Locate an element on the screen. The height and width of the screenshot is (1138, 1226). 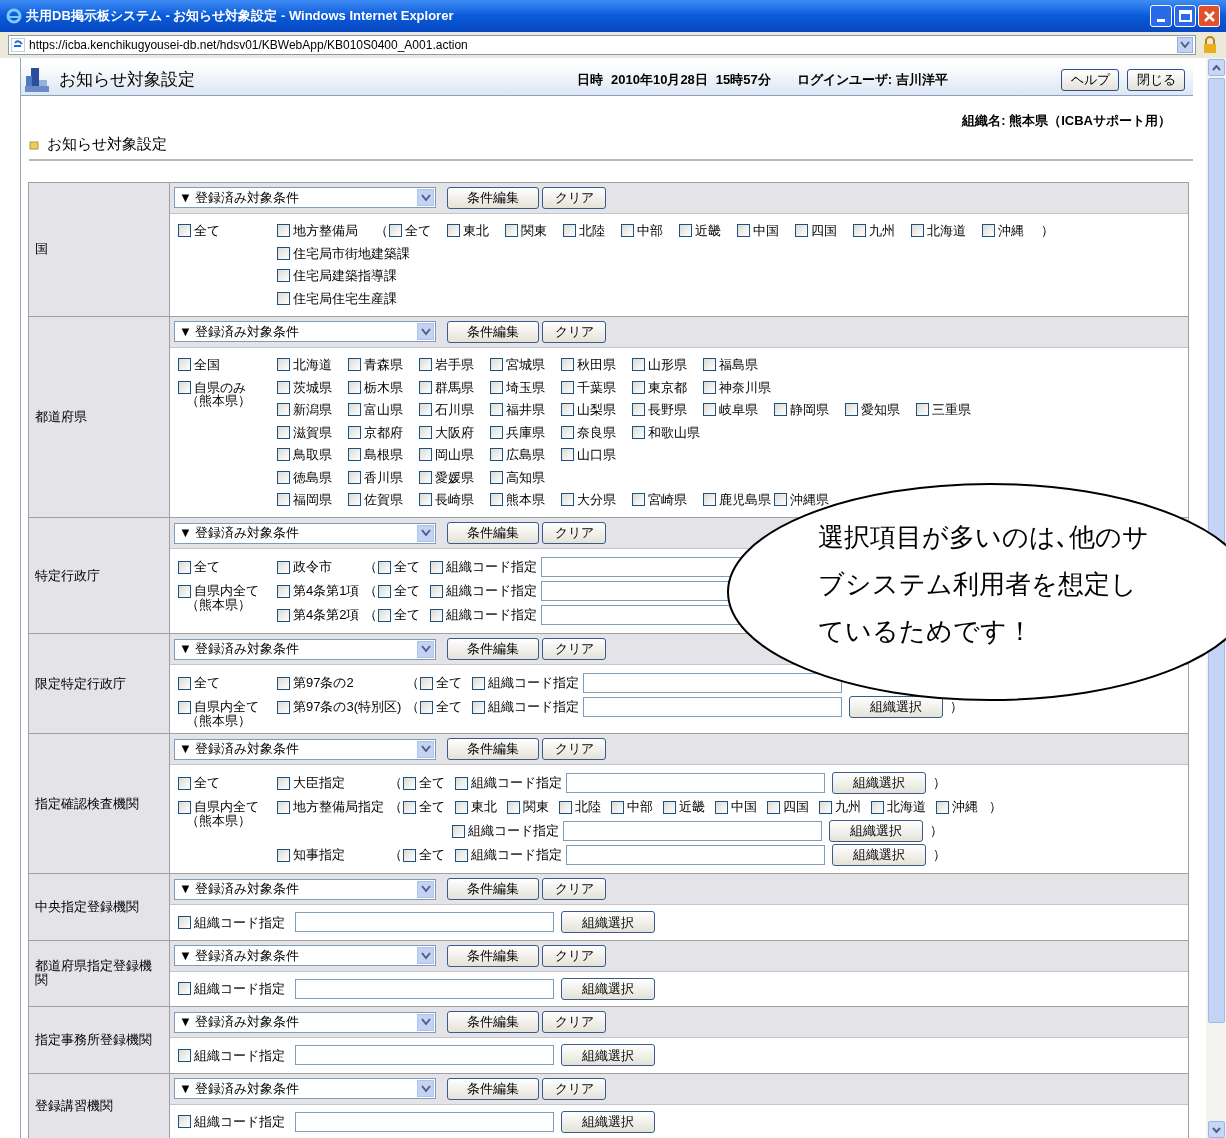
checkbox-label: 沖縄 is located at coordinates (965, 807).